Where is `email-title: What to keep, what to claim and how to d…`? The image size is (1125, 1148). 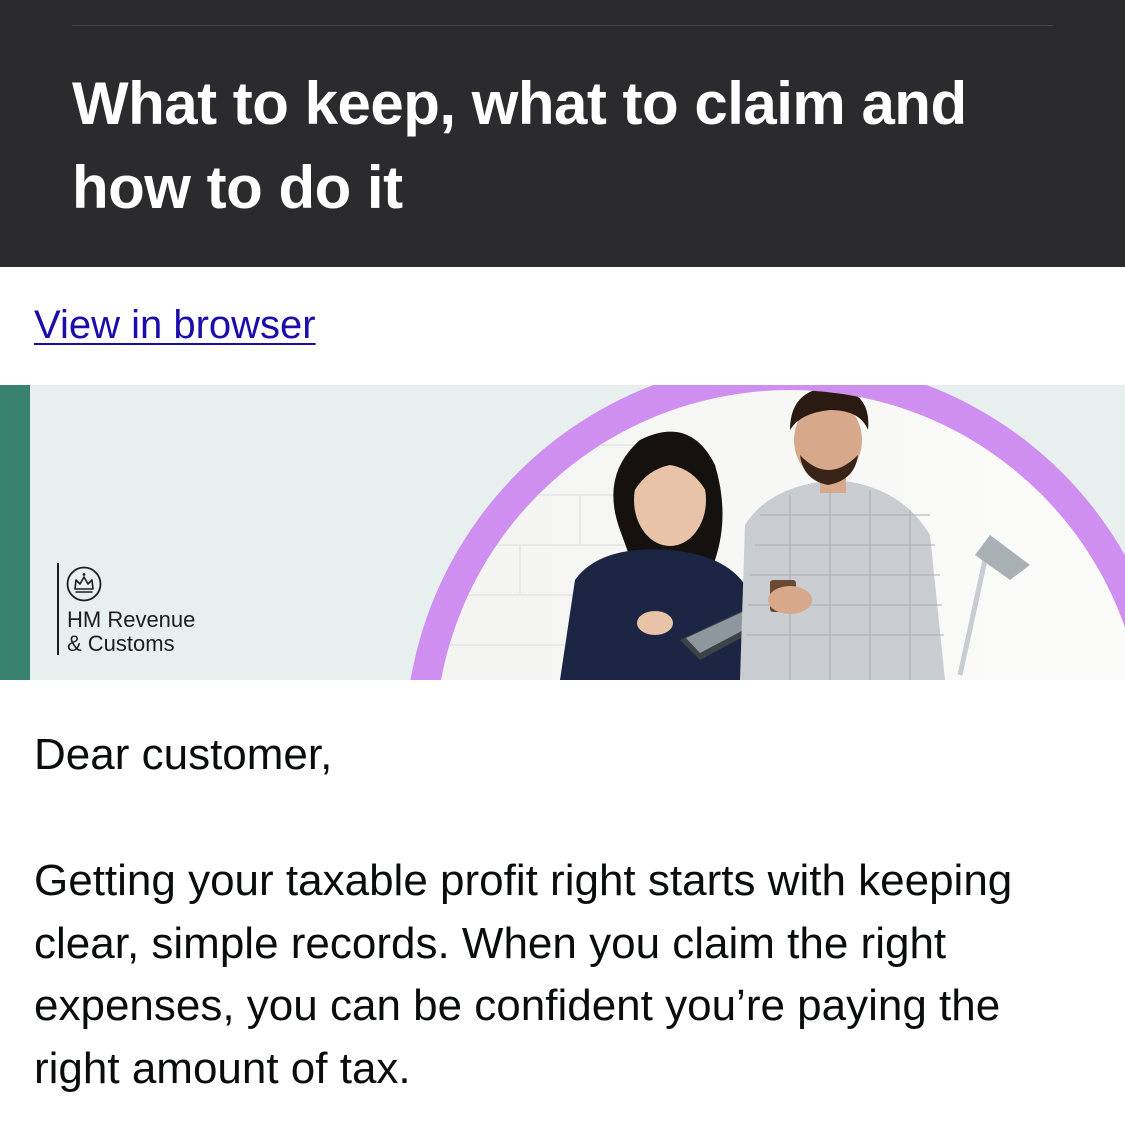
email-title: What to keep, what to claim and how to d… is located at coordinates (519, 145).